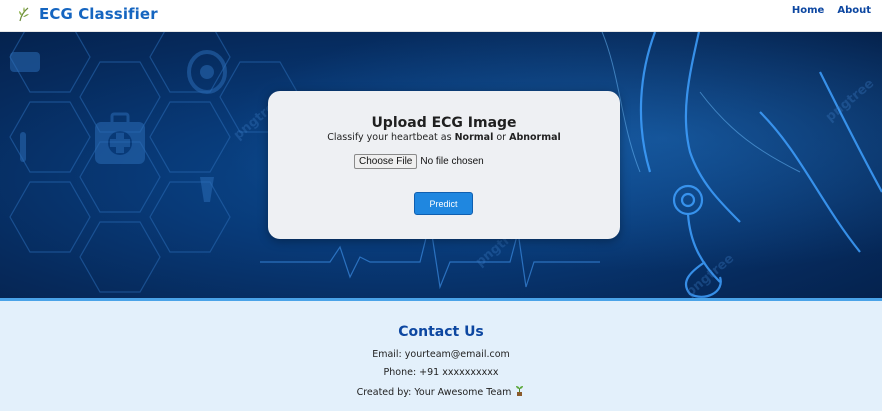 Image resolution: width=882 pixels, height=411 pixels. Describe the element at coordinates (535, 137) in the screenshot. I see `subtitle-abnormal: Abnormal` at that location.